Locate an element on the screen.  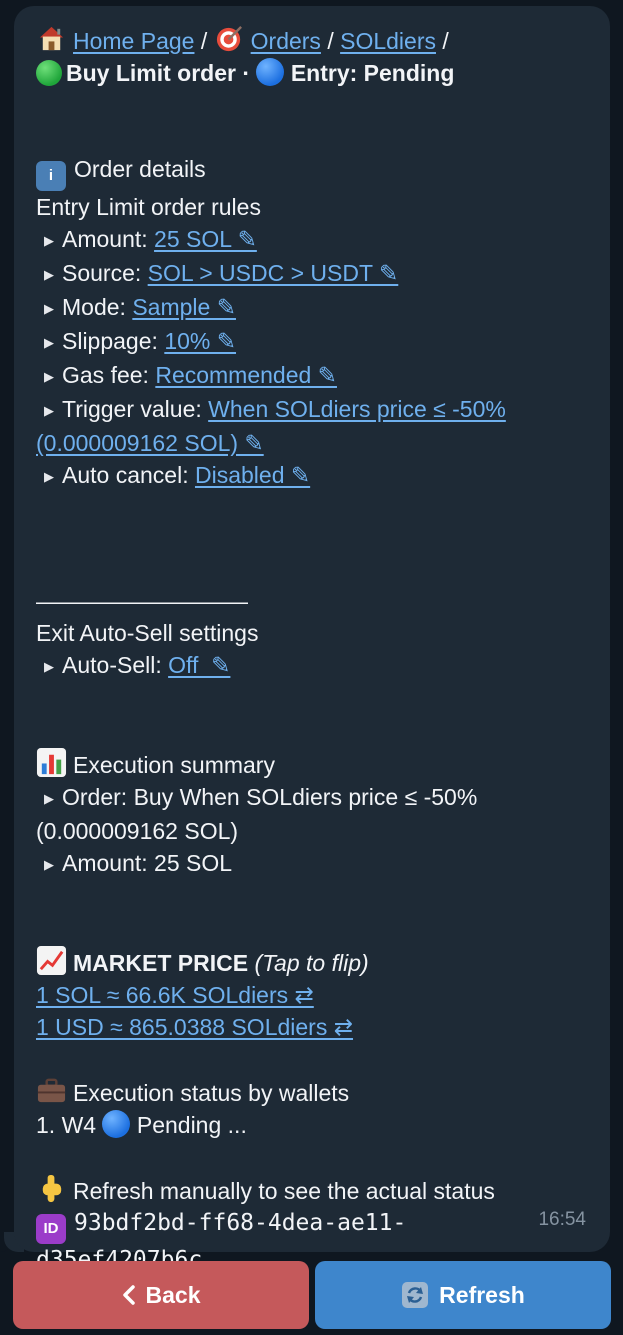
auto-sell-edit-link: Off ✎ is located at coordinates (199, 665).